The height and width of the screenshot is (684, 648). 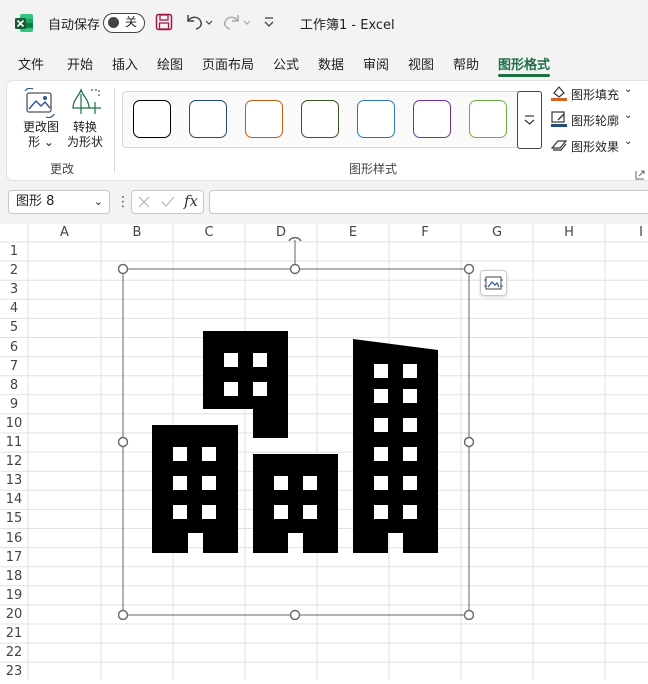 I want to click on change-graphic-button: 更改图 形 ⌄, so click(x=41, y=135).